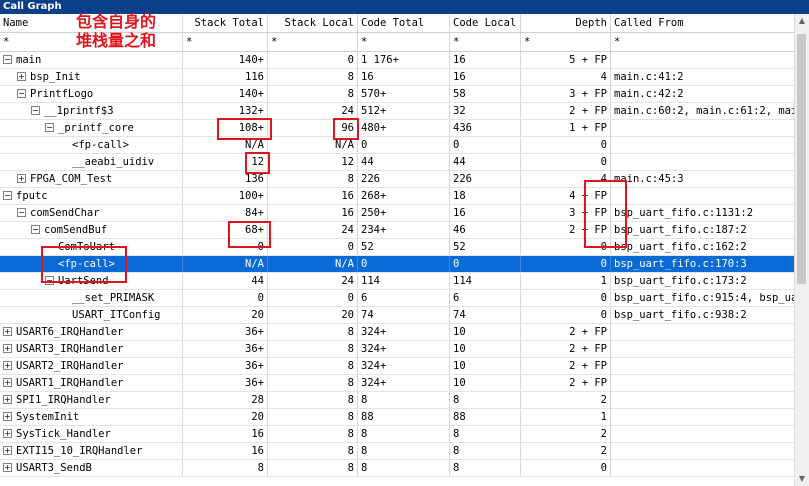  What do you see at coordinates (225, 23) in the screenshot?
I see `column-header-stack-total: Stack Total` at bounding box center [225, 23].